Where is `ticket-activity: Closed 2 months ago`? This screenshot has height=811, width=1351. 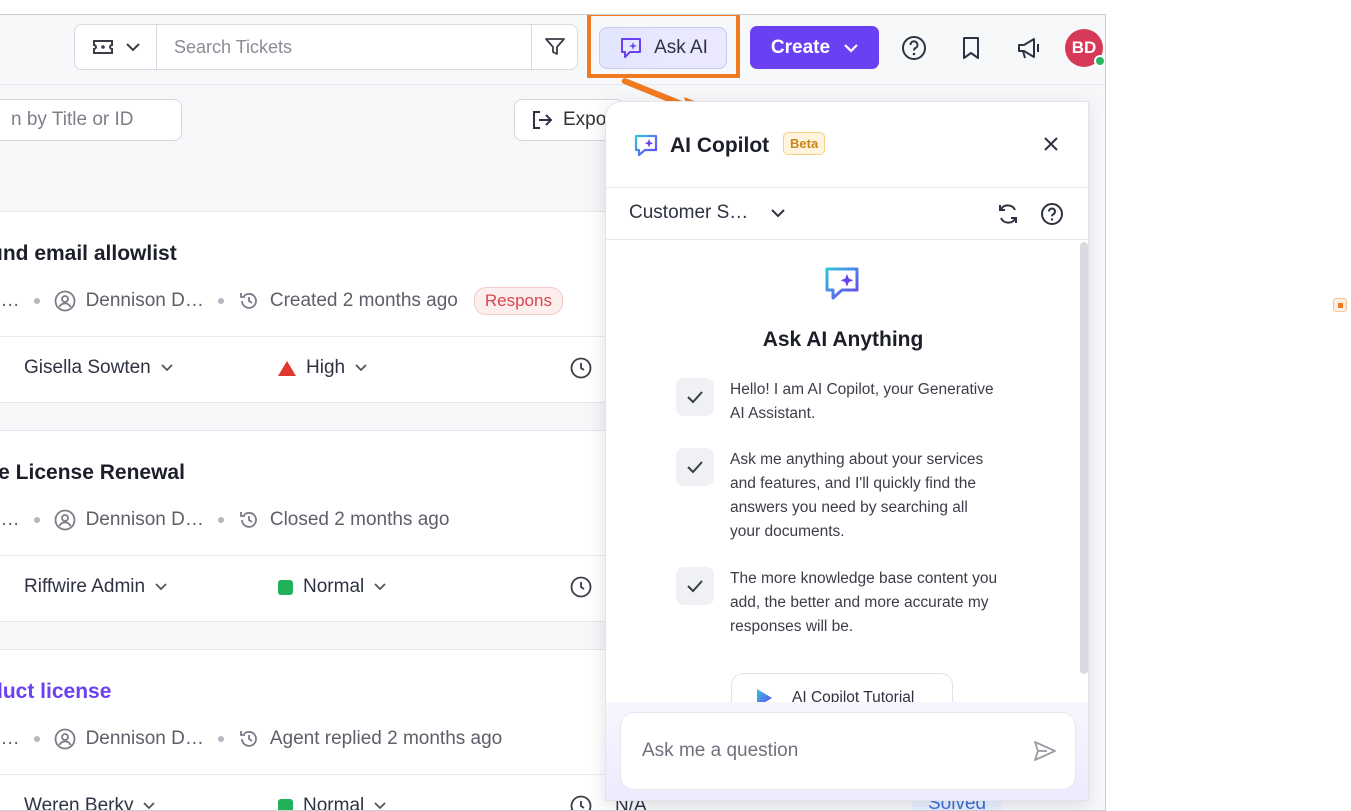 ticket-activity: Closed 2 months ago is located at coordinates (359, 519).